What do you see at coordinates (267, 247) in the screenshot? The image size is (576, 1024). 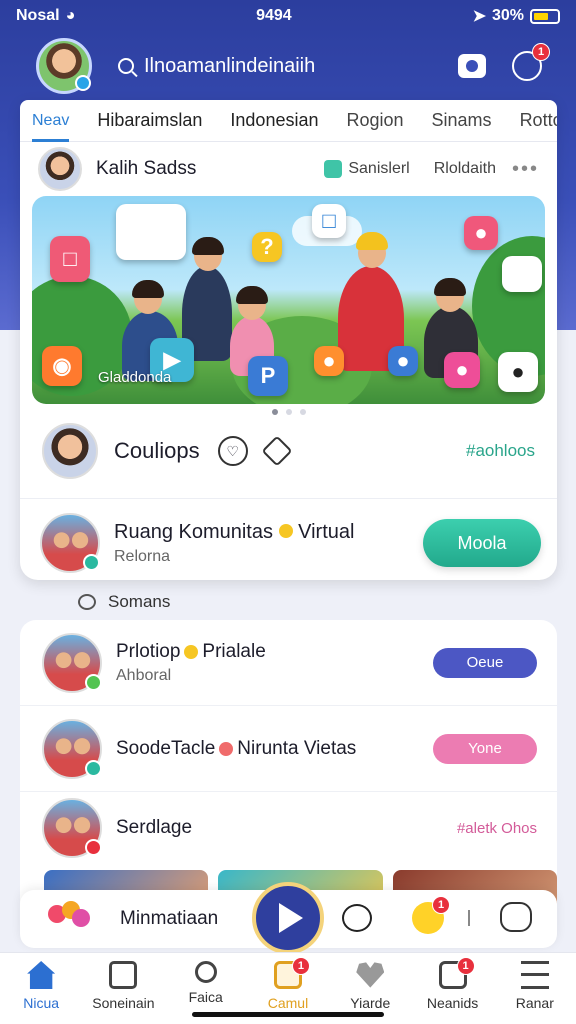 I see `app-tile-icon: ?` at bounding box center [267, 247].